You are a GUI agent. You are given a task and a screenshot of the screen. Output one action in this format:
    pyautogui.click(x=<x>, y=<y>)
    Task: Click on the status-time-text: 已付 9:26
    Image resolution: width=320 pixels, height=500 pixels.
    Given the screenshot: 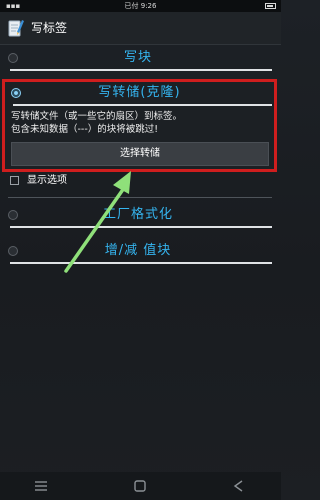 What is the action you would take?
    pyautogui.click(x=140, y=6)
    